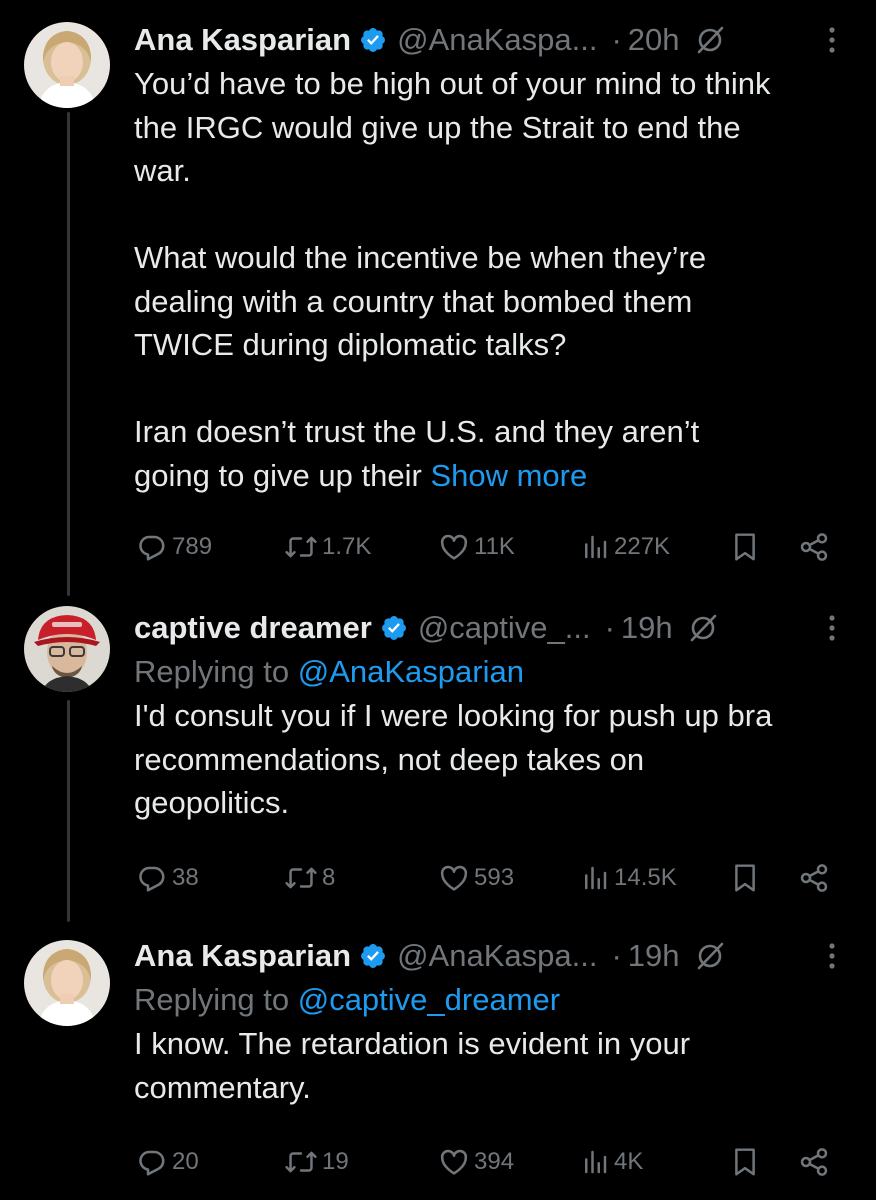 The height and width of the screenshot is (1200, 876). I want to click on view-count: 4K, so click(629, 1161).